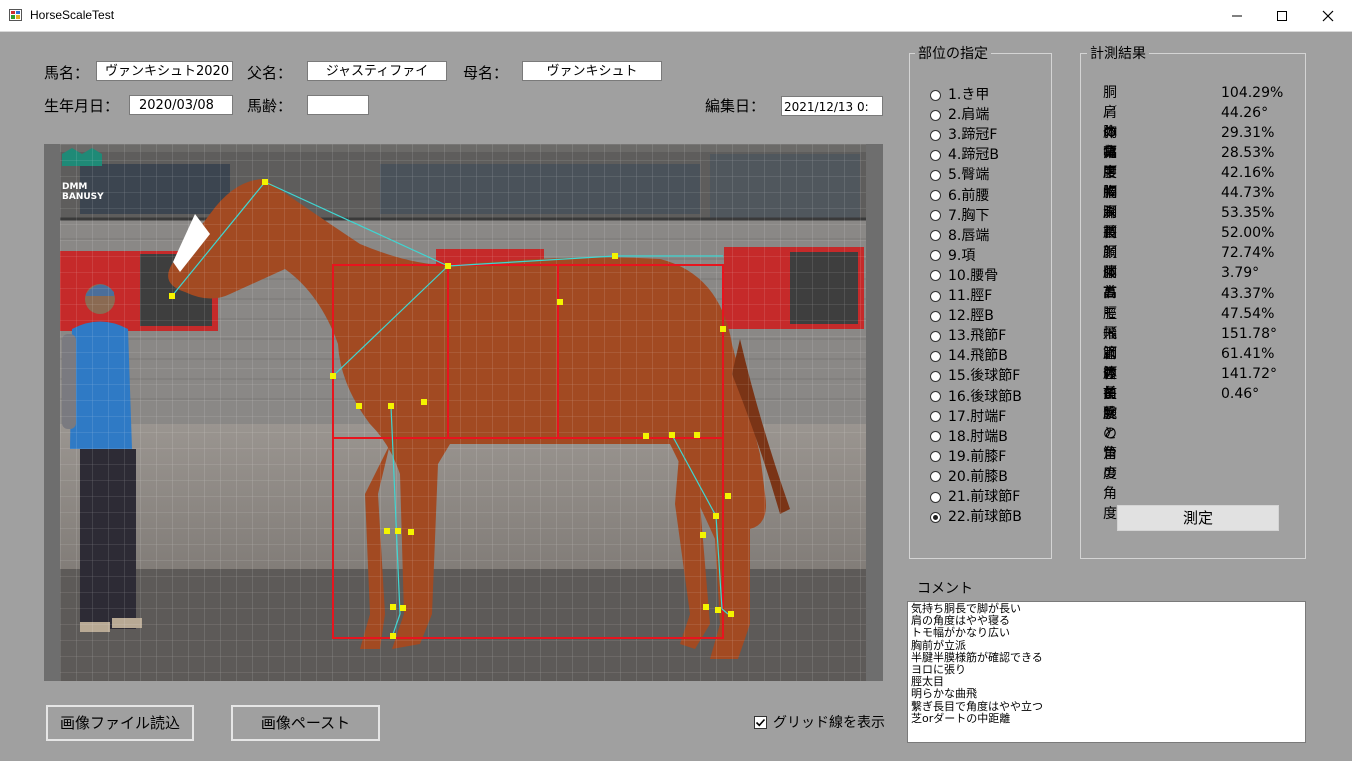 Image resolution: width=1352 pixels, height=761 pixels. I want to click on part-radio-label: 22.前球節B, so click(985, 517).